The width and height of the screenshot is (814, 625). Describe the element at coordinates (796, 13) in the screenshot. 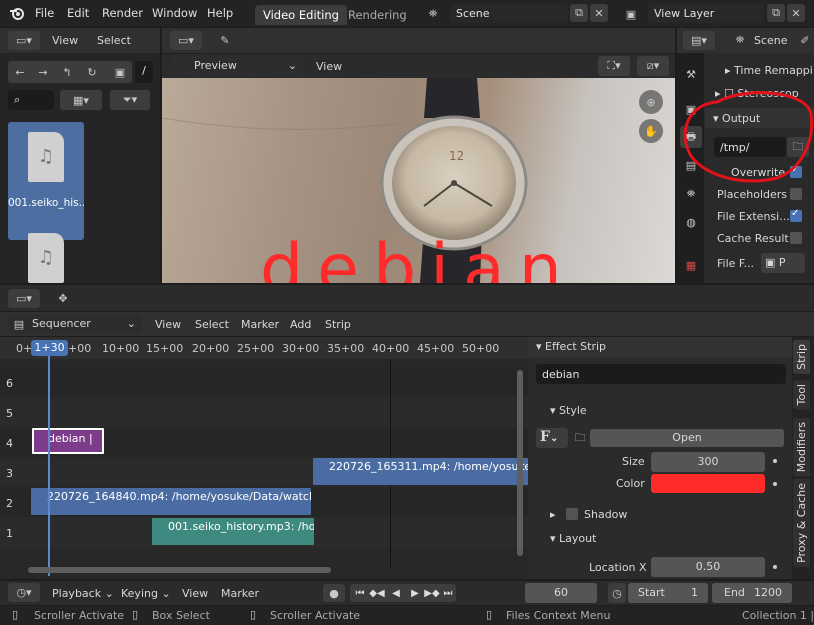

I see `delete-view-layer-icon: ✕` at that location.